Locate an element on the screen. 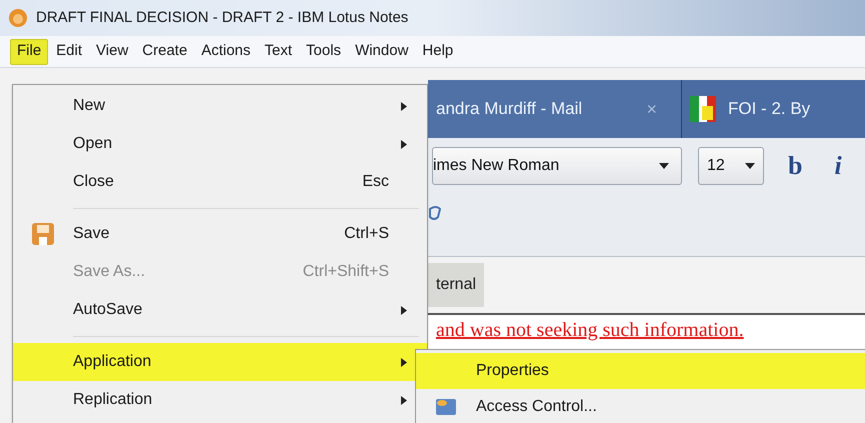  shortcut-label: Ctrl+Shift+S is located at coordinates (345, 272).